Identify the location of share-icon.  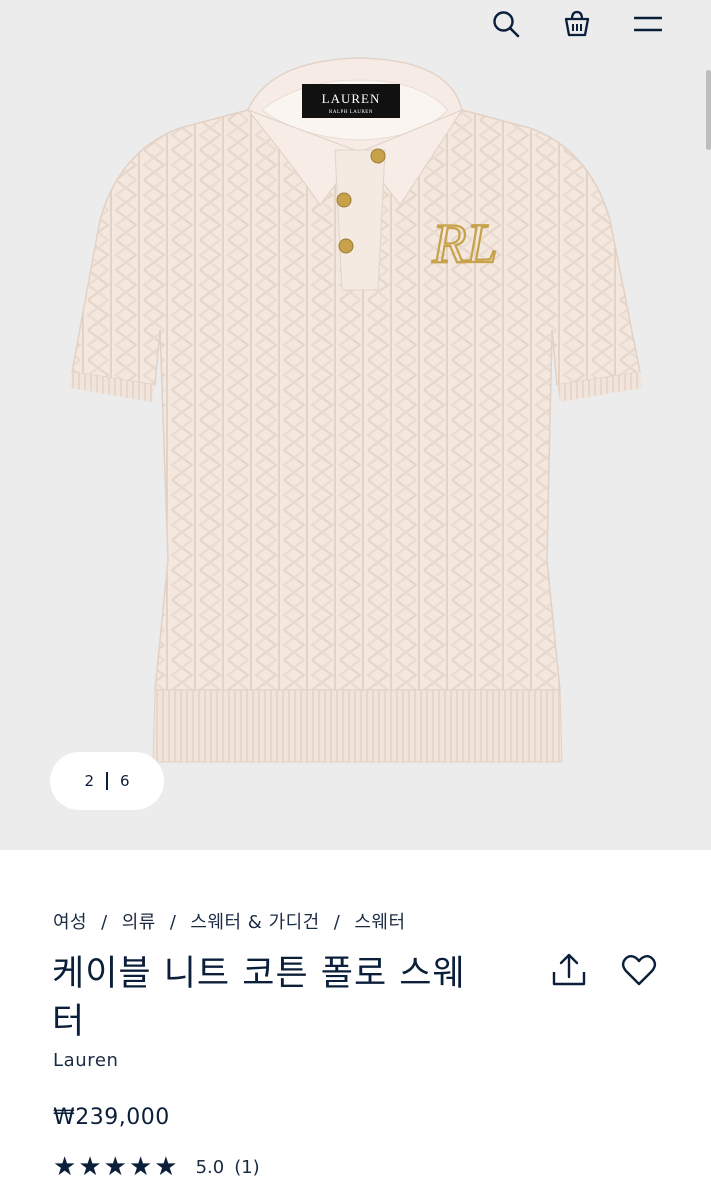
(569, 969).